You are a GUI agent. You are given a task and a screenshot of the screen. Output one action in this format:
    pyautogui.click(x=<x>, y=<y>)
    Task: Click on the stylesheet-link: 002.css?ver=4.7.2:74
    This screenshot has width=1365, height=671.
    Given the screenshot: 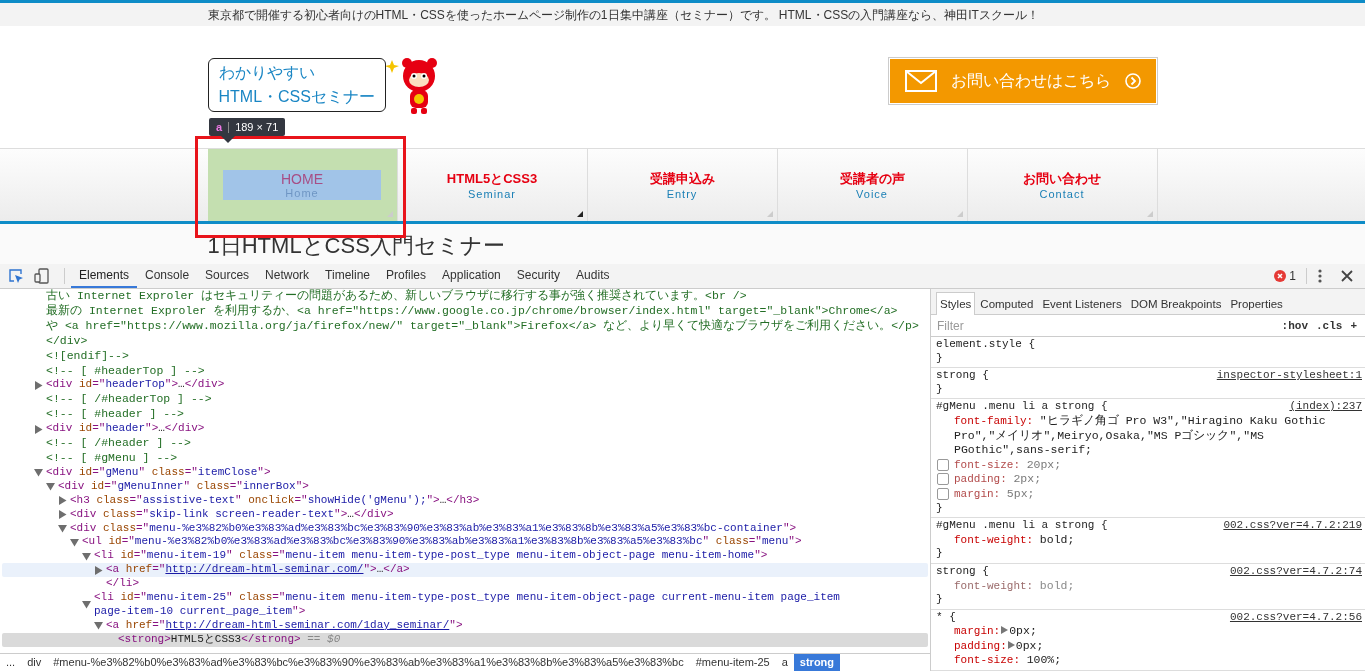 What is the action you would take?
    pyautogui.click(x=1295, y=571)
    